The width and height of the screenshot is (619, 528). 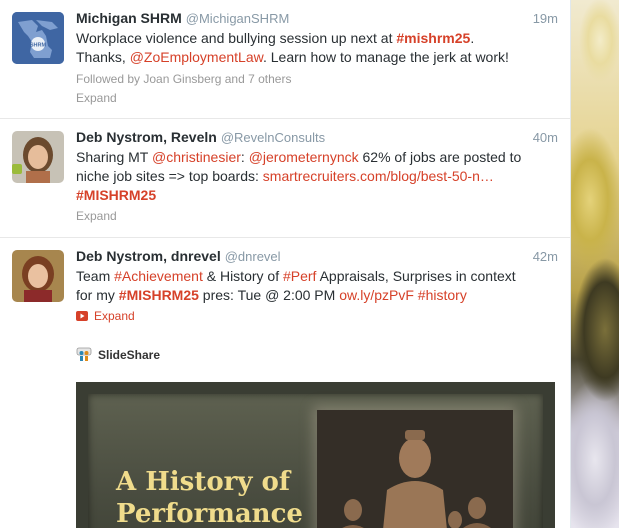 What do you see at coordinates (545, 18) in the screenshot?
I see `timestamp: 19m` at bounding box center [545, 18].